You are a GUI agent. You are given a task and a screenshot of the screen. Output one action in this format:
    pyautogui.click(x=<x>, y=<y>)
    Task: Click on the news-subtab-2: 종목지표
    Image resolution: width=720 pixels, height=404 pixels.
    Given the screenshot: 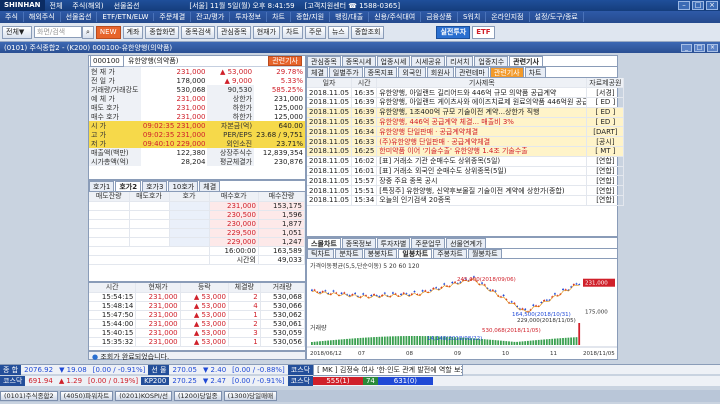 What is the action you would take?
    pyautogui.click(x=380, y=72)
    